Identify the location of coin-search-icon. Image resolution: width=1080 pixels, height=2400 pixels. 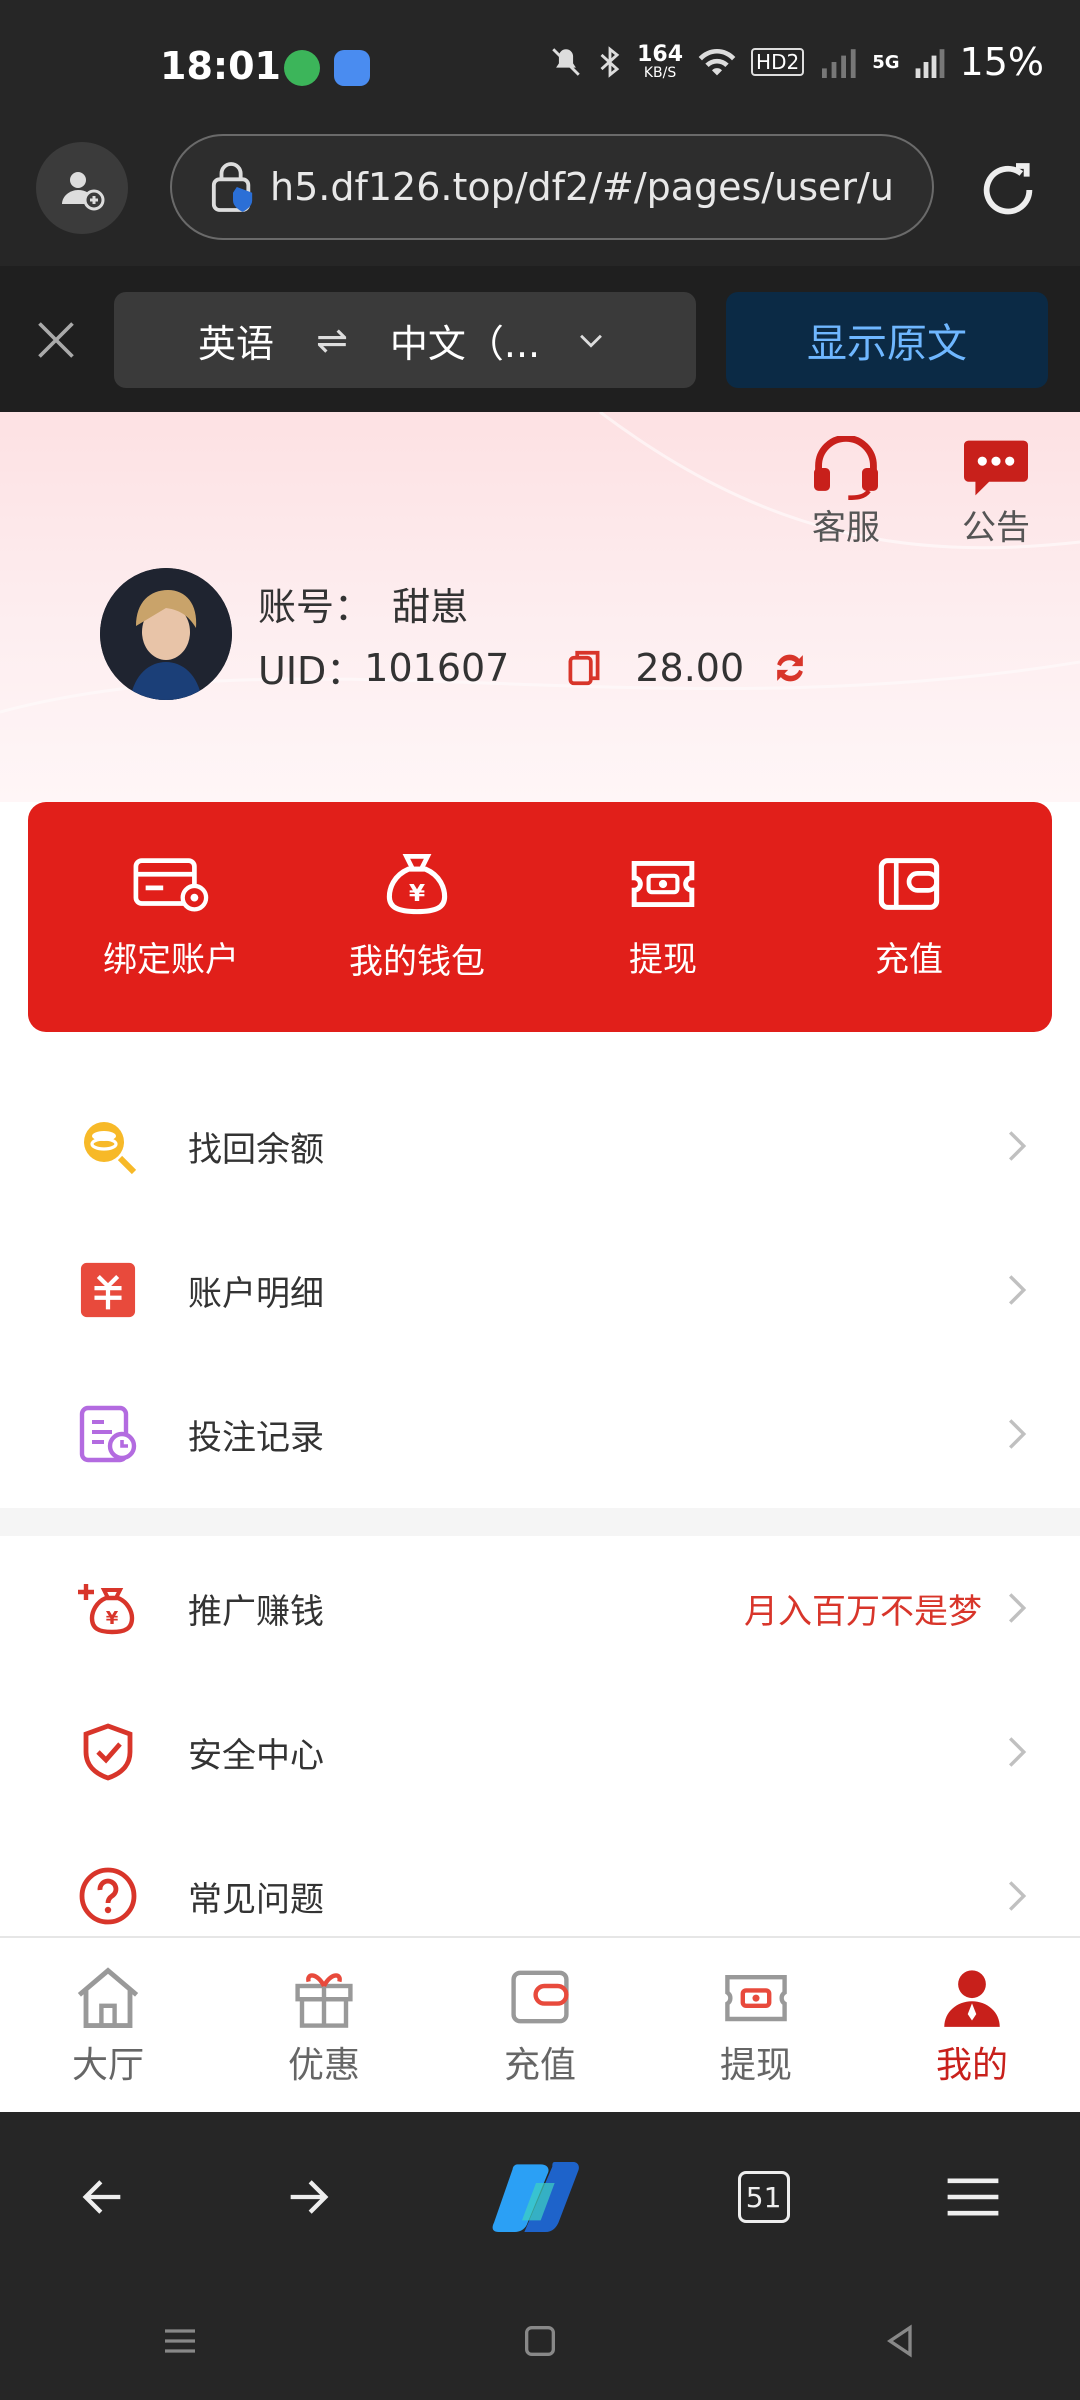
(108, 1146).